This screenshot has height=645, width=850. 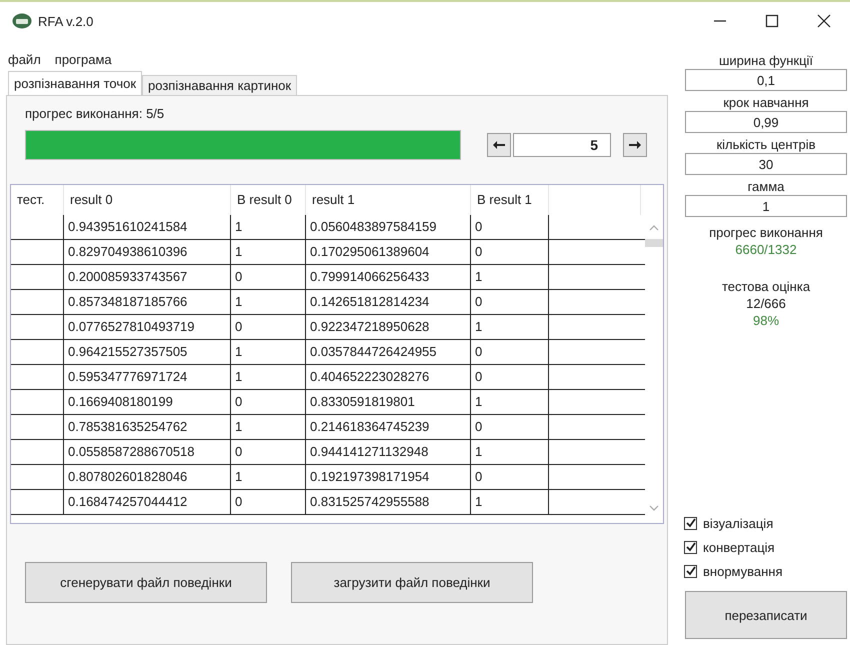 I want to click on score-percent: 98%, so click(x=766, y=320).